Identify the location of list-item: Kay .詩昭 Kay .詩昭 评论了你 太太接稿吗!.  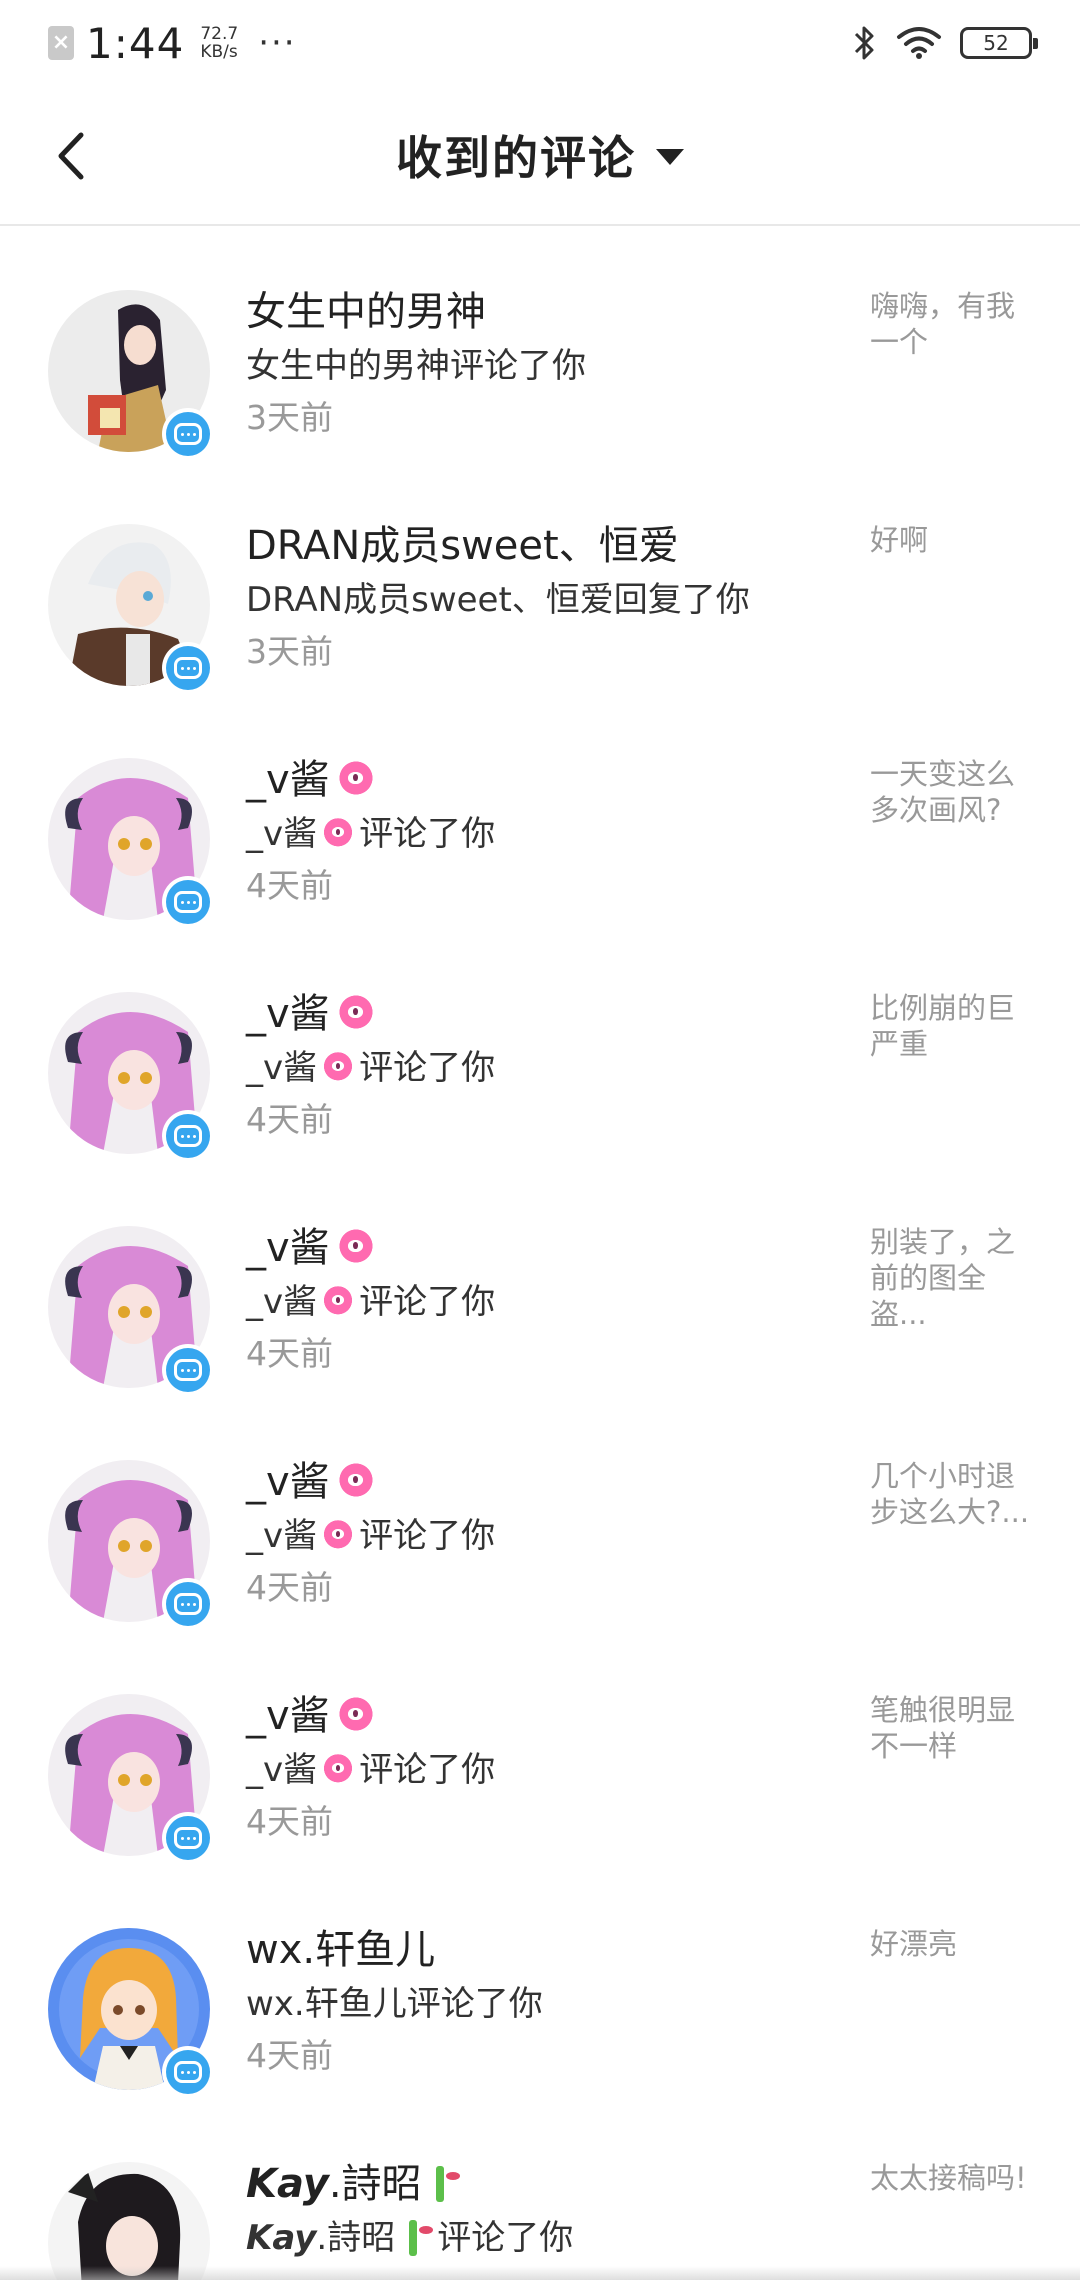
(540, 2191).